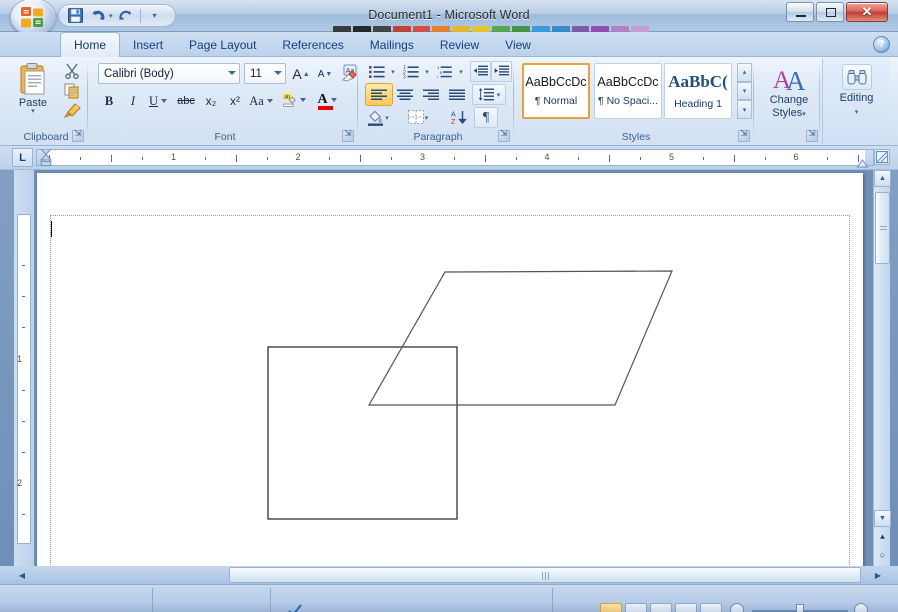  I want to click on customize-qat-button: ▾, so click(155, 15).